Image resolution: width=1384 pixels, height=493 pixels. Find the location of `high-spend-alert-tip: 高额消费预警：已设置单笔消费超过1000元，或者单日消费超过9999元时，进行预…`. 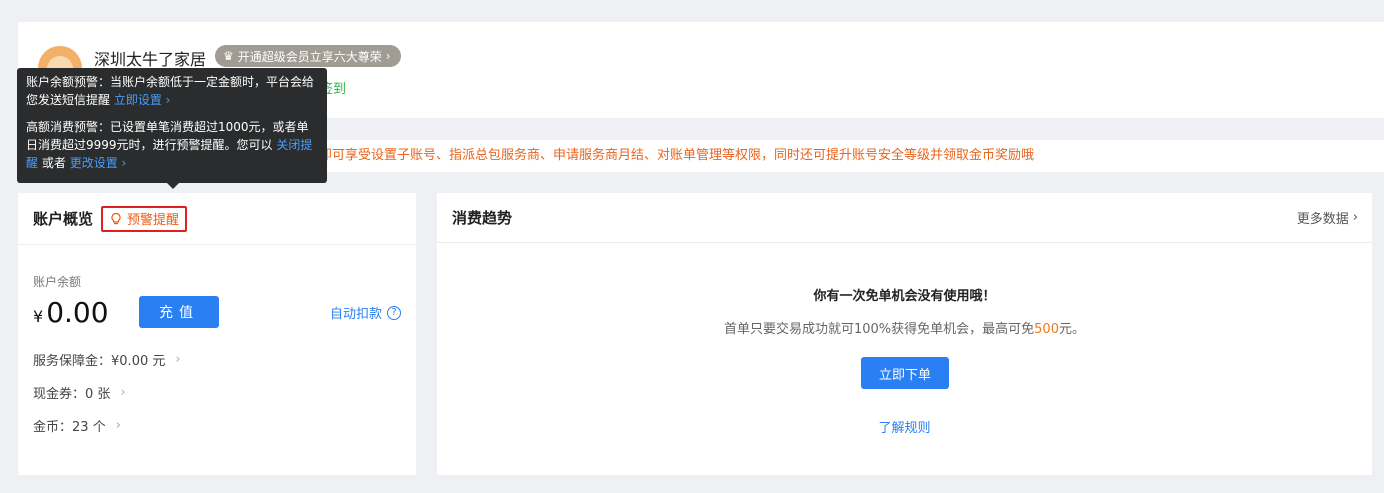

high-spend-alert-tip: 高额消费预警：已设置单笔消费超过1000元，或者单日消费超过9999元时，进行预… is located at coordinates (172, 145).